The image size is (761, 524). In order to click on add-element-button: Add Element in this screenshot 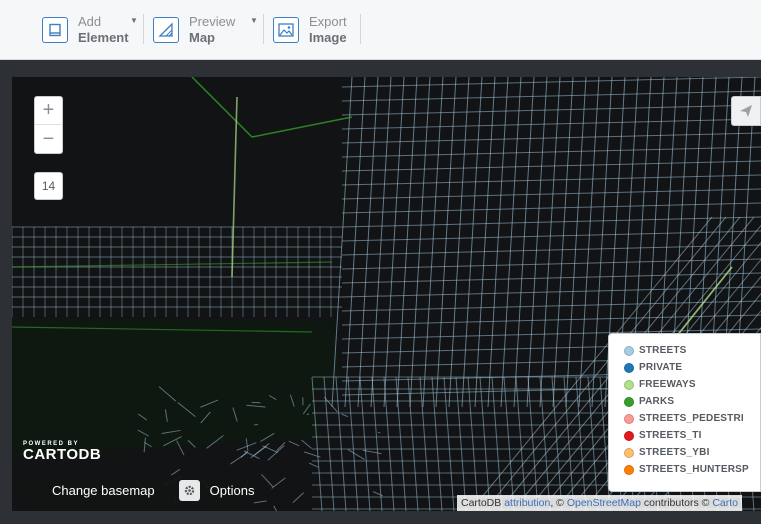, I will do `click(85, 30)`.